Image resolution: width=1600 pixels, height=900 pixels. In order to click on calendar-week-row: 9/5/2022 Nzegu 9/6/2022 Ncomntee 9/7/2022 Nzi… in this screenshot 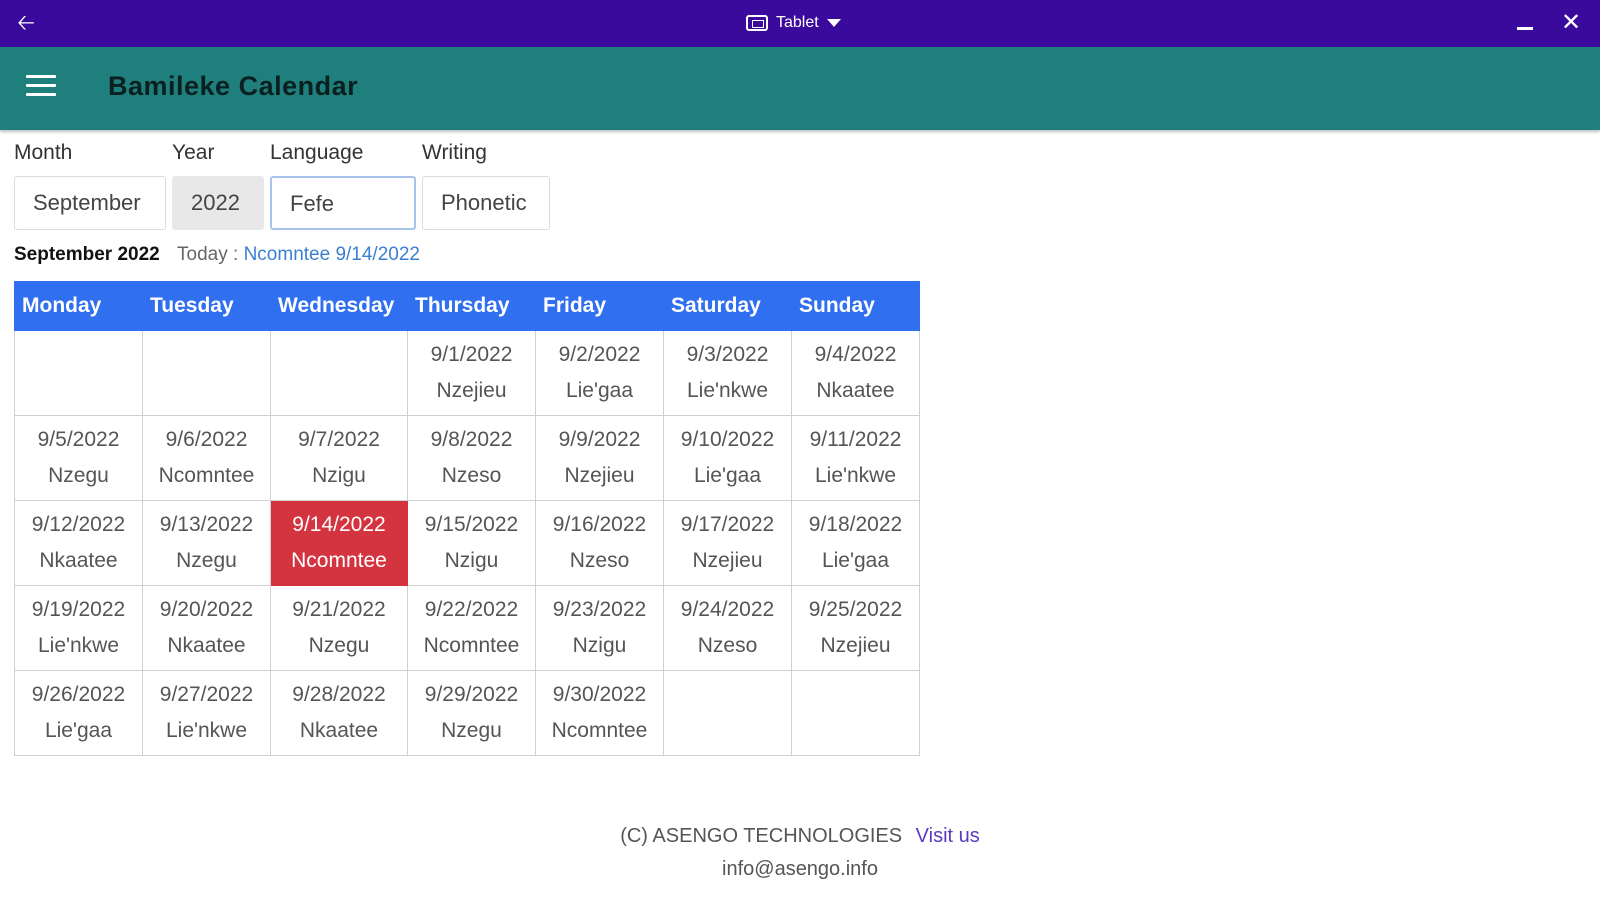, I will do `click(467, 458)`.